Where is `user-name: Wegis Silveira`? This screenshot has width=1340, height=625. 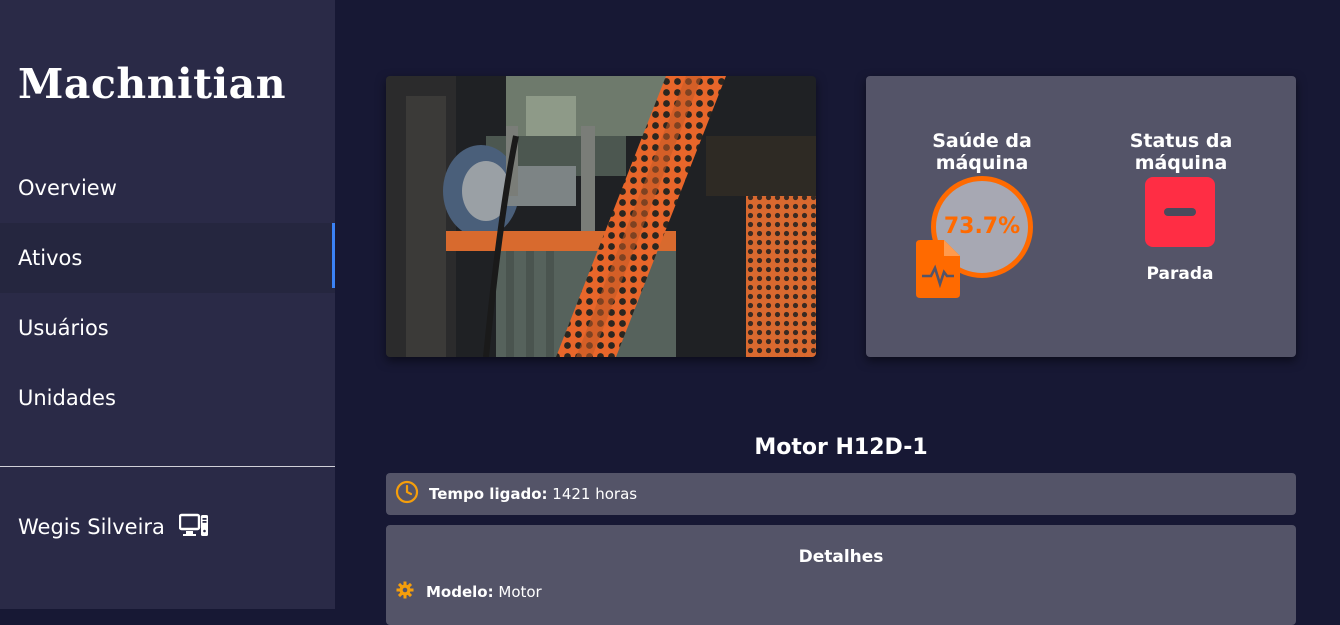 user-name: Wegis Silveira is located at coordinates (91, 527).